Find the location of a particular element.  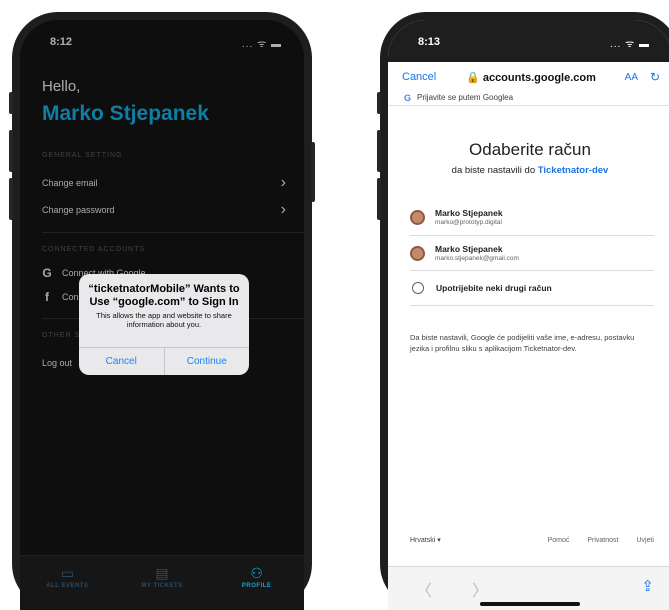

page-footer: Hrvatski ▾ Pomoć Privatnost Uvjeti is located at coordinates (532, 540).